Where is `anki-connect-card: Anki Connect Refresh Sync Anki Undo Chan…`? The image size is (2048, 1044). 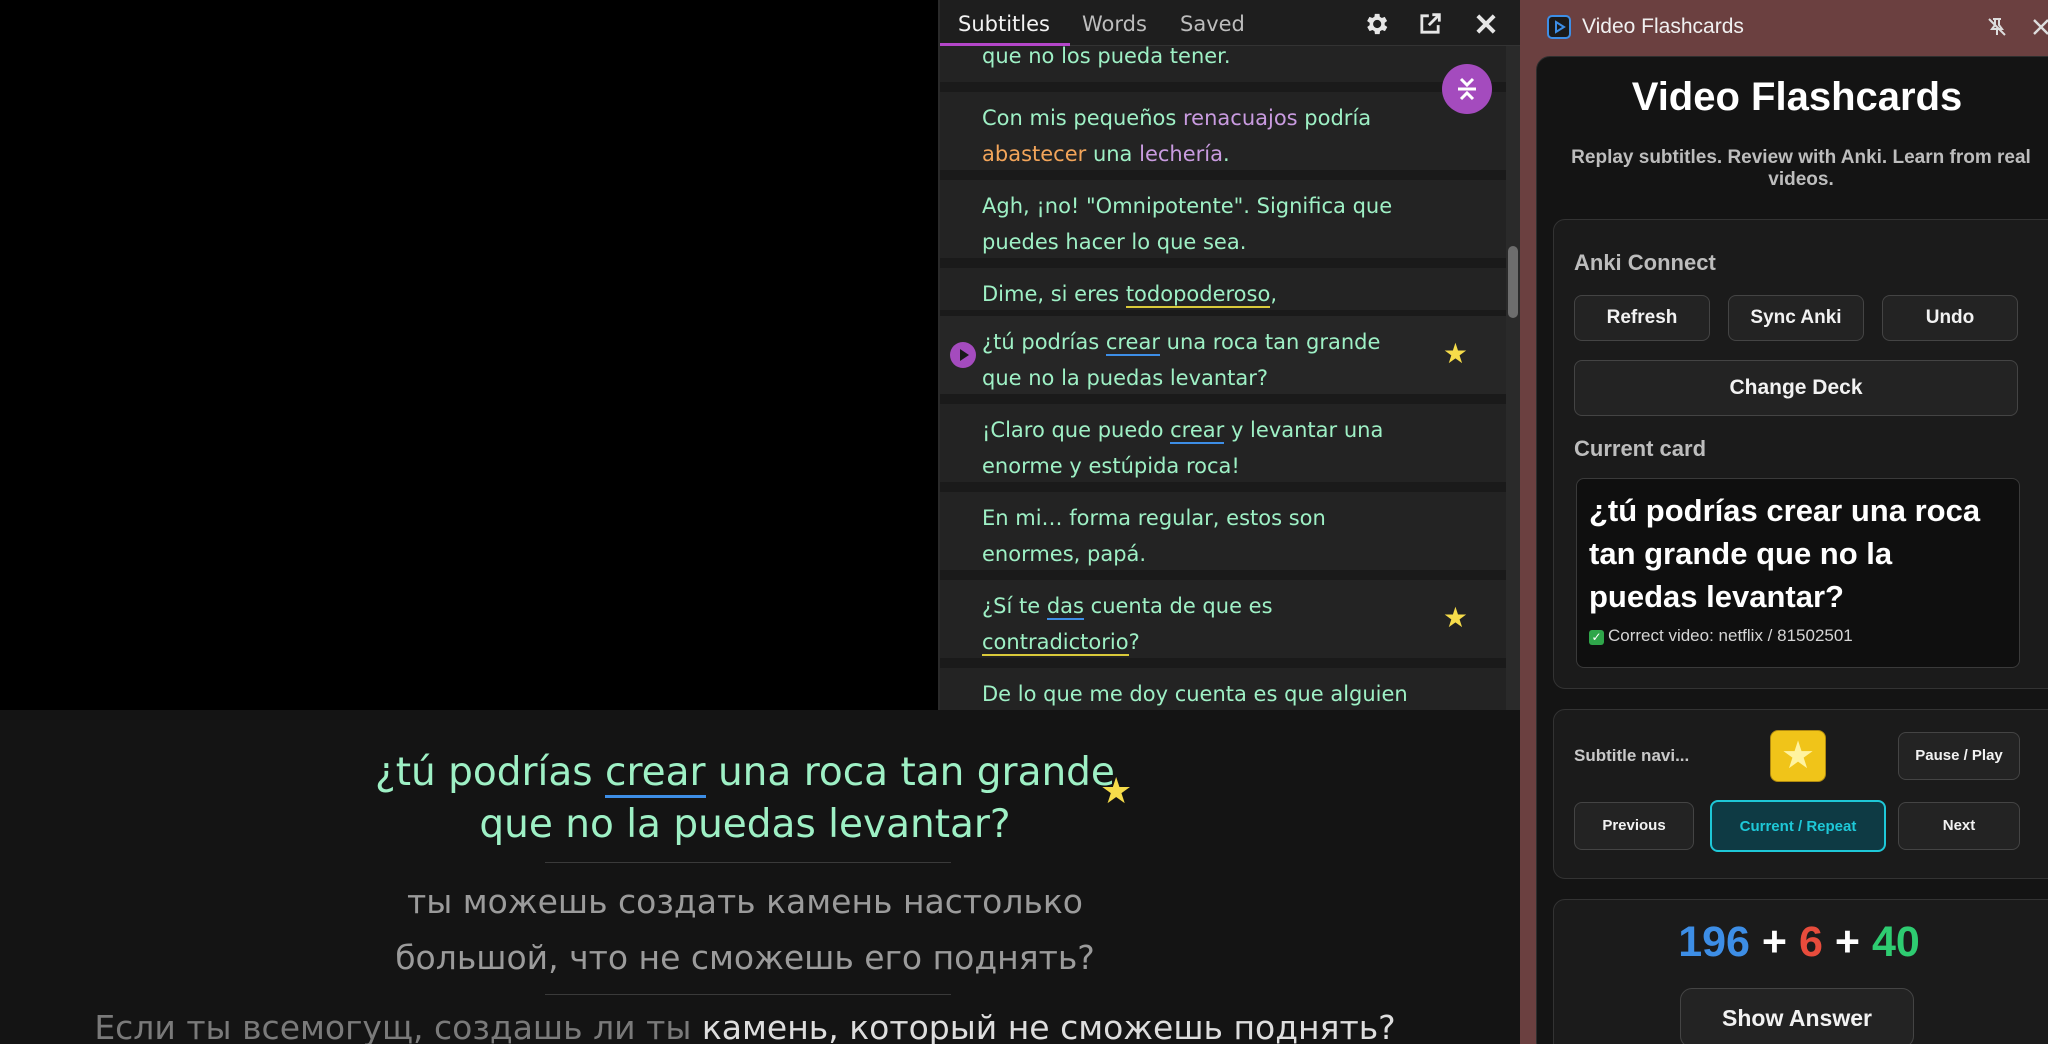
anki-connect-card: Anki Connect Refresh Sync Anki Undo Chan… is located at coordinates (1800, 454).